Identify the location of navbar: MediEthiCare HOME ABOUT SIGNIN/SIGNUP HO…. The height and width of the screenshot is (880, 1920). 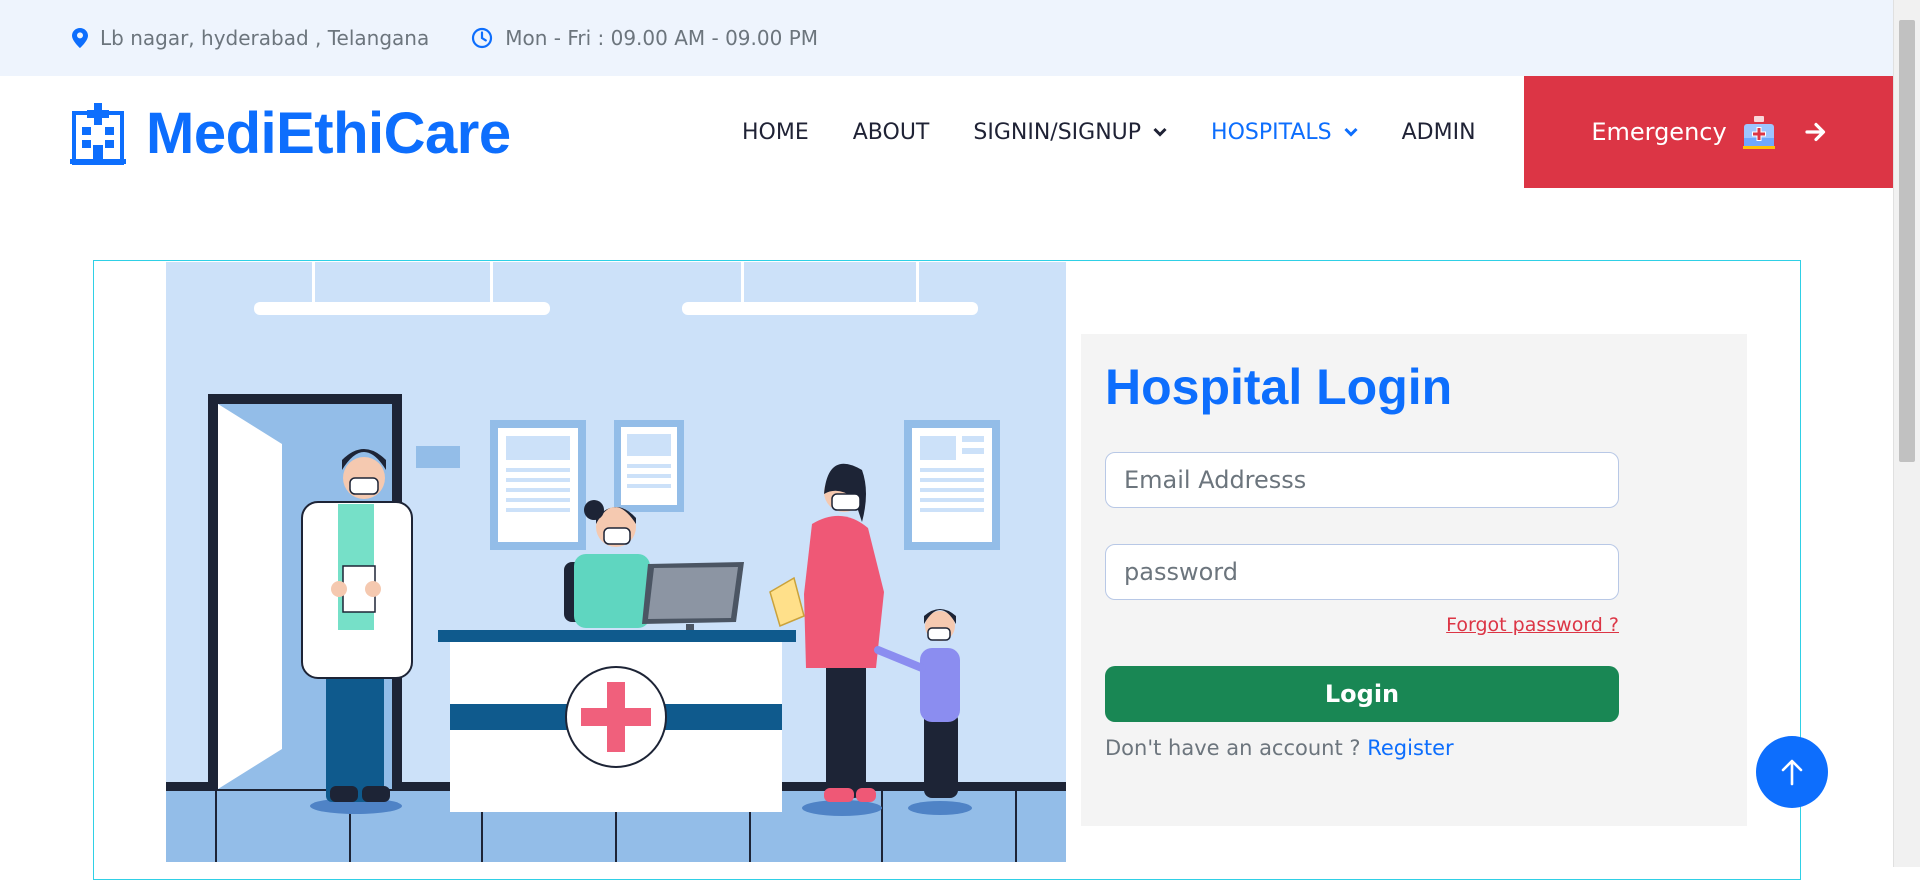
(947, 133).